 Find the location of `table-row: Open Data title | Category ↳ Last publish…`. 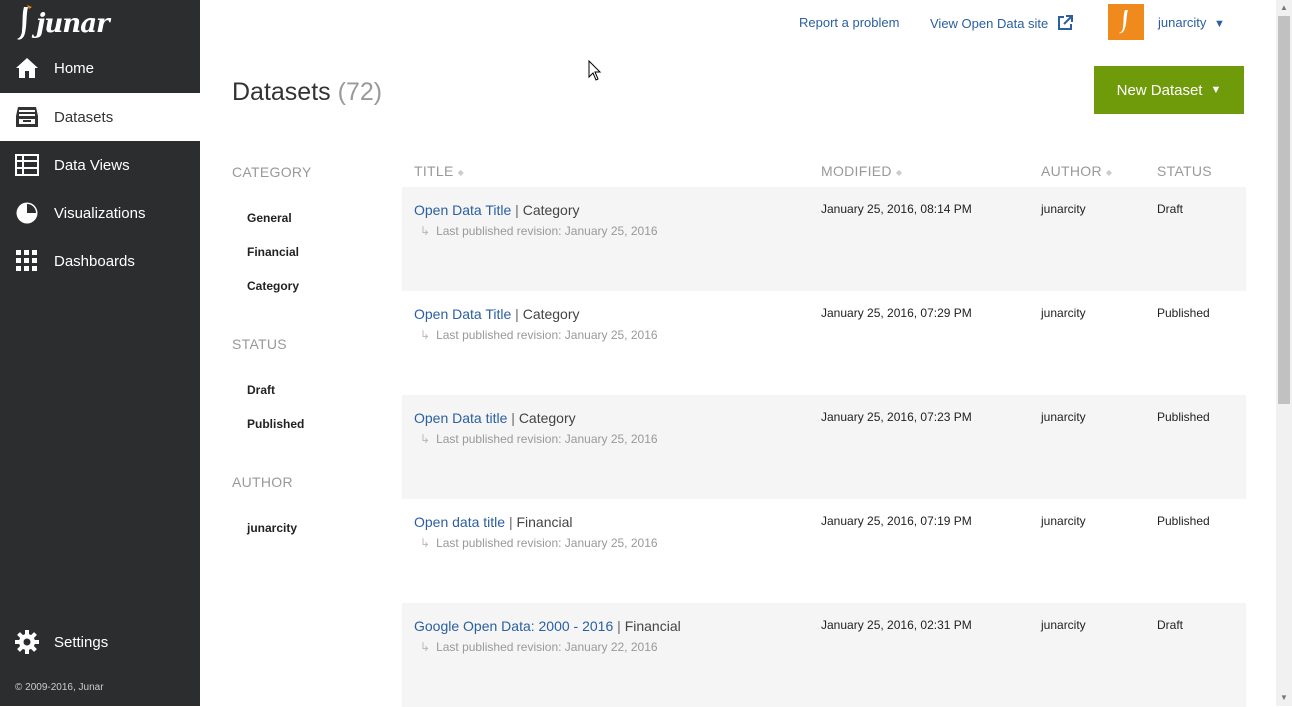

table-row: Open Data title | Category ↳ Last publish… is located at coordinates (824, 447).